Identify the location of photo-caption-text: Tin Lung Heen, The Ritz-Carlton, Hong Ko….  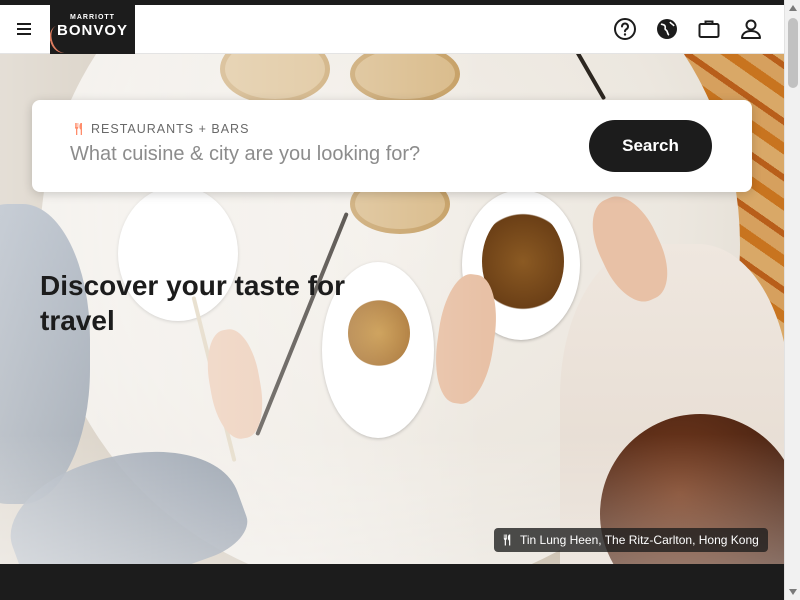
(639, 540).